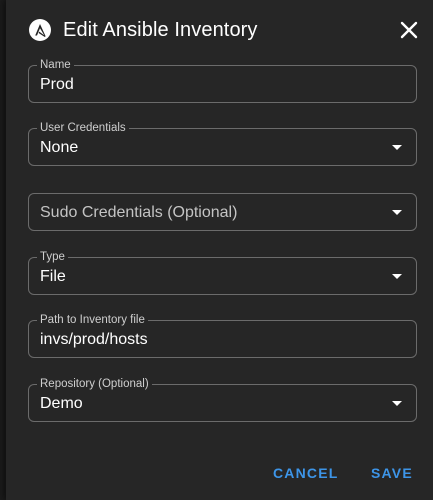  Describe the element at coordinates (392, 473) in the screenshot. I see `save-button: SAVE` at that location.